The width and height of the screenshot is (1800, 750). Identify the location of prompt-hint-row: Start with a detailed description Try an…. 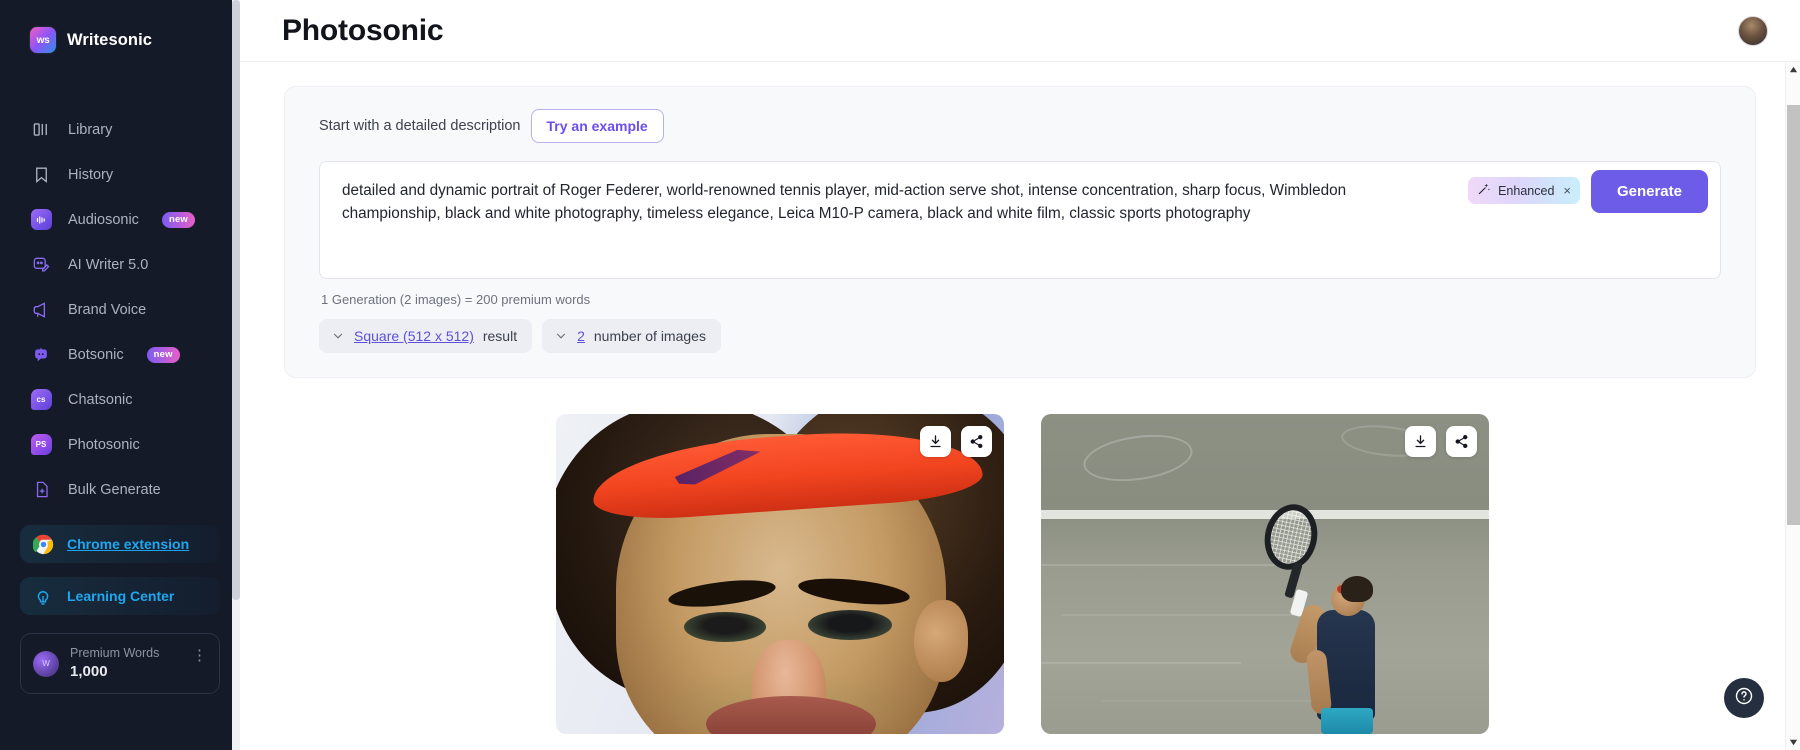
(1020, 126).